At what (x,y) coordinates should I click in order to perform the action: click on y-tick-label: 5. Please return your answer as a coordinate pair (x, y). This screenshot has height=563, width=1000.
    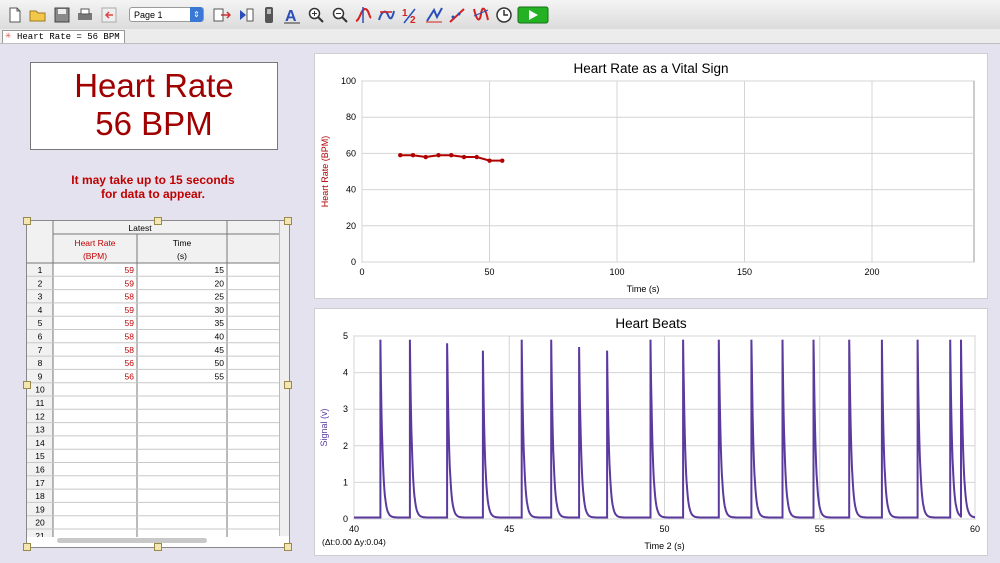
    Looking at the image, I should click on (345, 336).